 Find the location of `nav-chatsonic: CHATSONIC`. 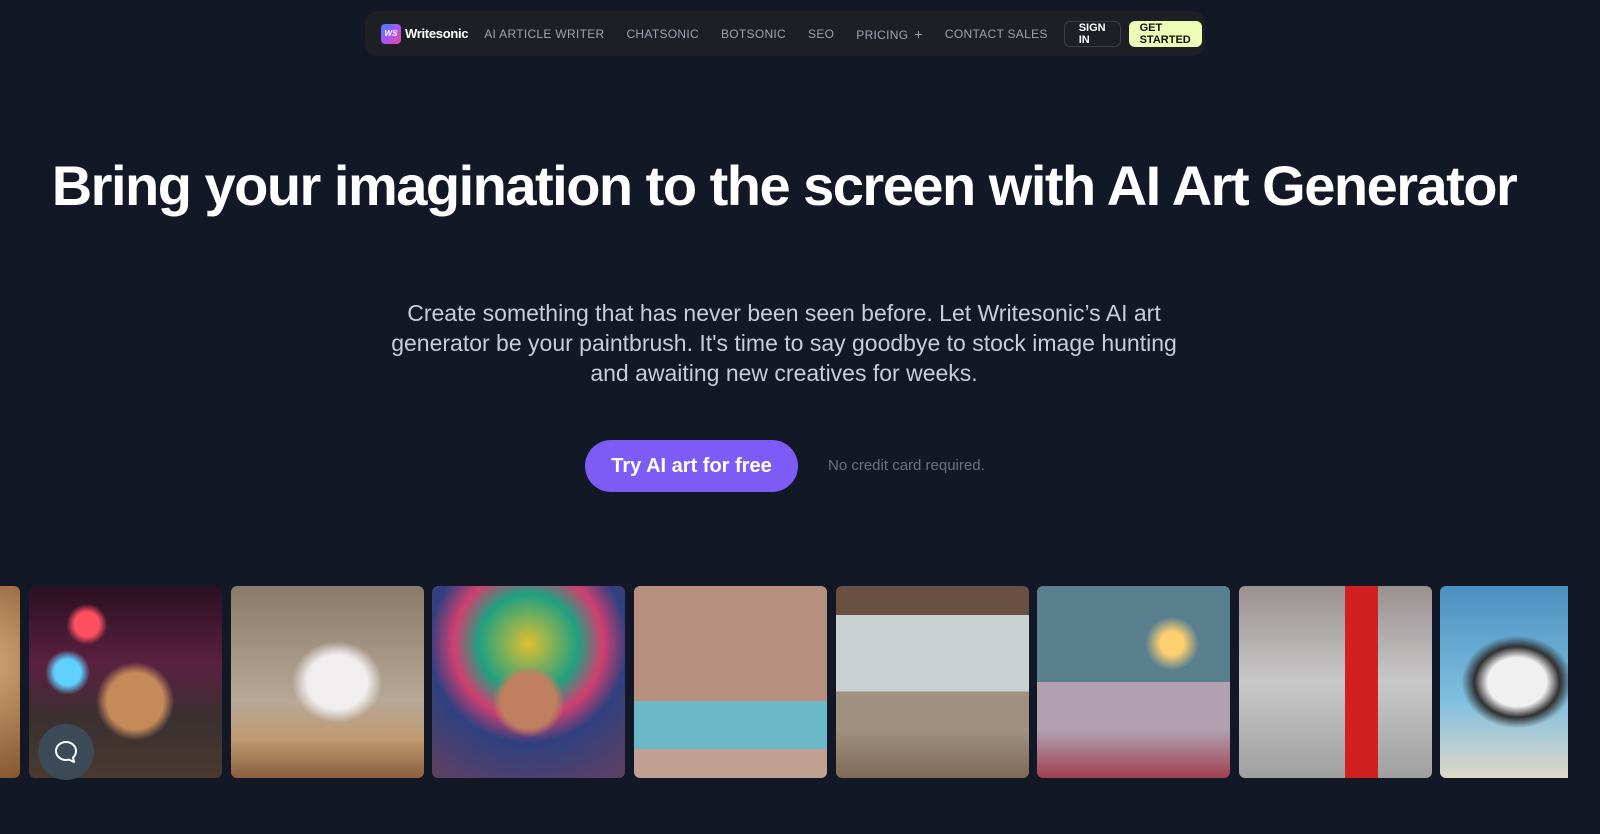

nav-chatsonic: CHATSONIC is located at coordinates (662, 34).